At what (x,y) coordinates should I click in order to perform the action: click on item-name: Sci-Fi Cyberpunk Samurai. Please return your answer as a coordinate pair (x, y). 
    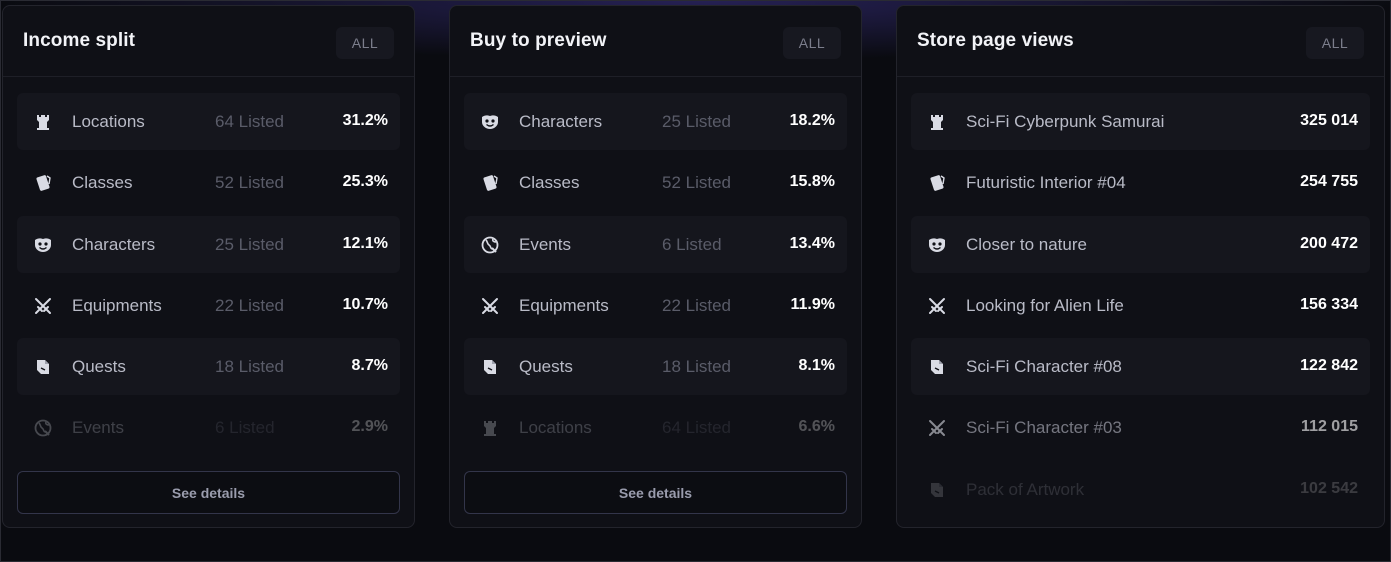
    Looking at the image, I should click on (1065, 121).